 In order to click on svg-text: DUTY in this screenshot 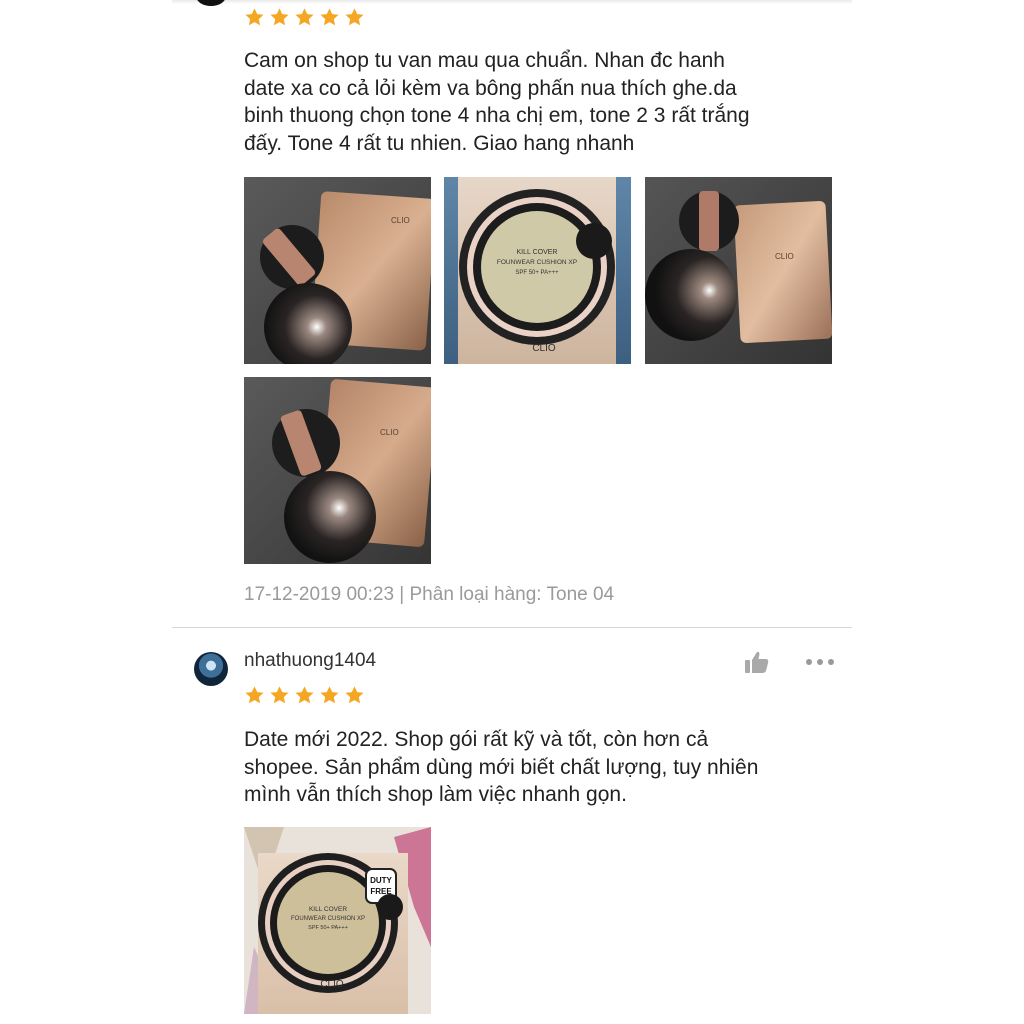, I will do `click(381, 880)`.